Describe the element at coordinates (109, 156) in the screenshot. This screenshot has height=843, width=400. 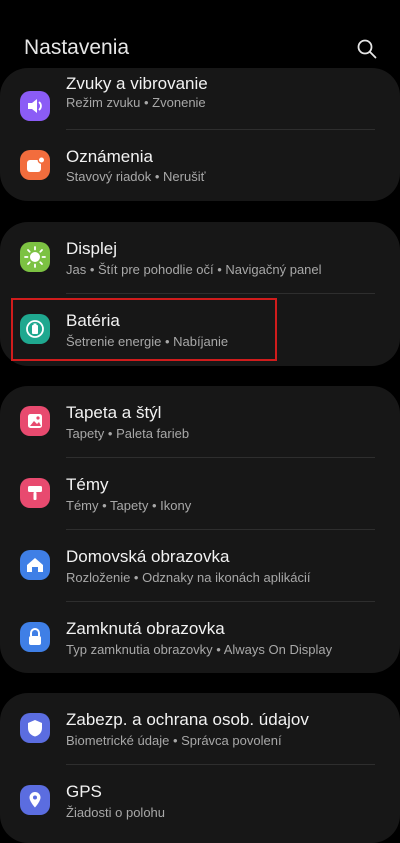
I see `settings-item-label: Oznámenia` at that location.